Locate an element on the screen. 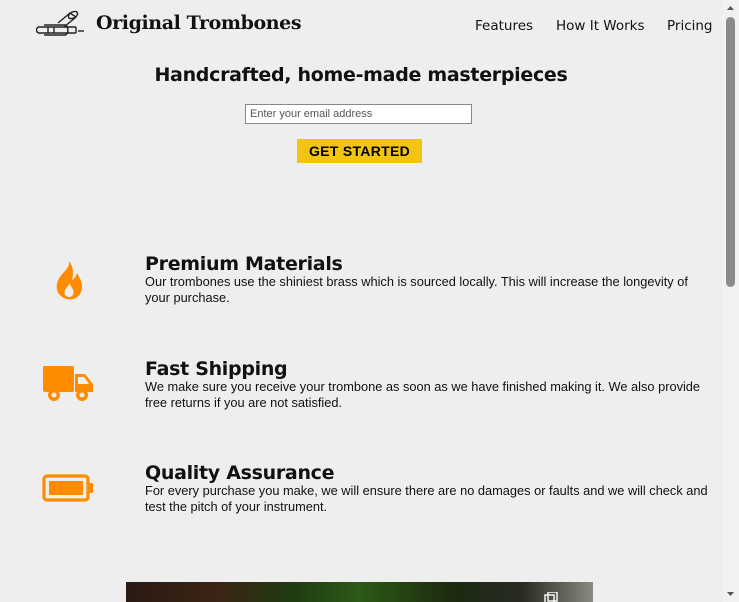 The width and height of the screenshot is (739, 602). nav-link-how-it-works: How It Works is located at coordinates (600, 26).